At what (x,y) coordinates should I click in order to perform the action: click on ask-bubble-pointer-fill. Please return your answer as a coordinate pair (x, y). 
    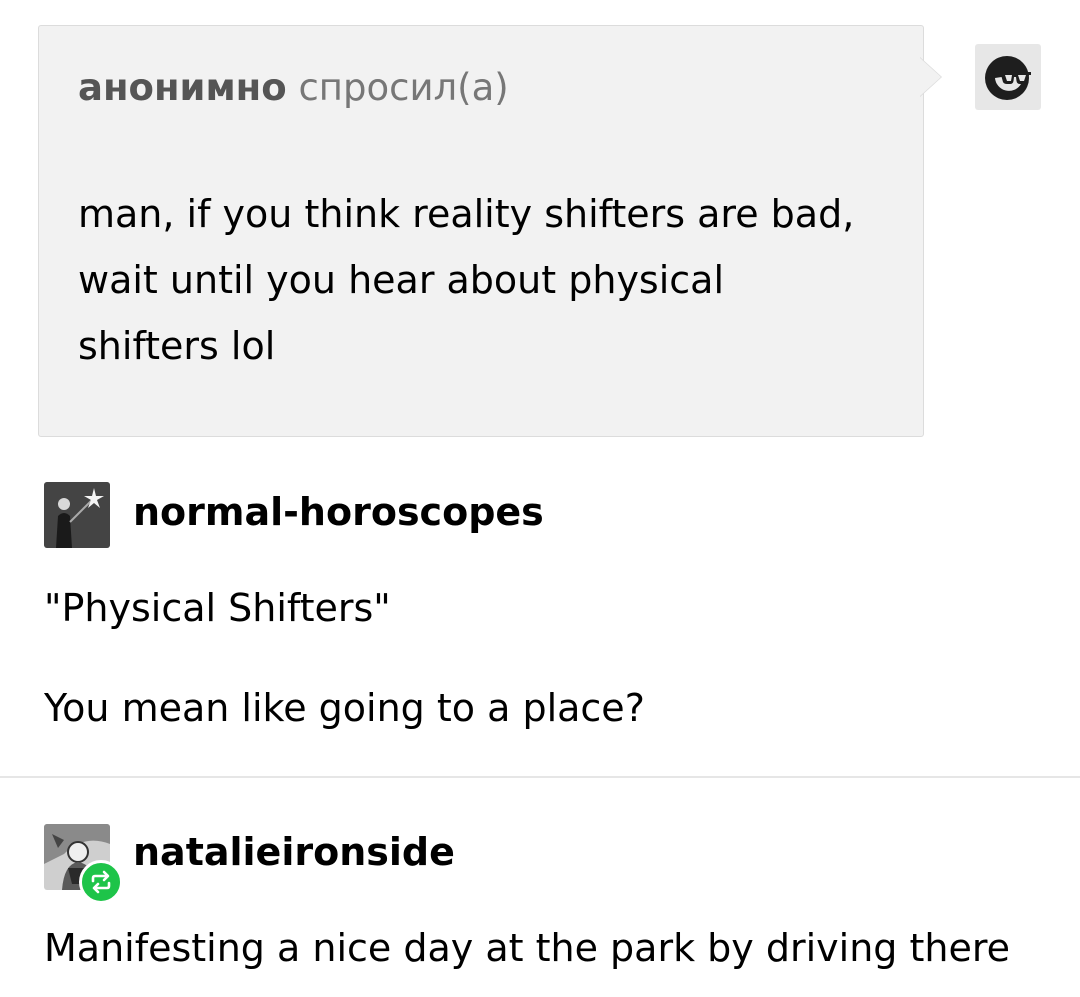
    Looking at the image, I should click on (930, 77).